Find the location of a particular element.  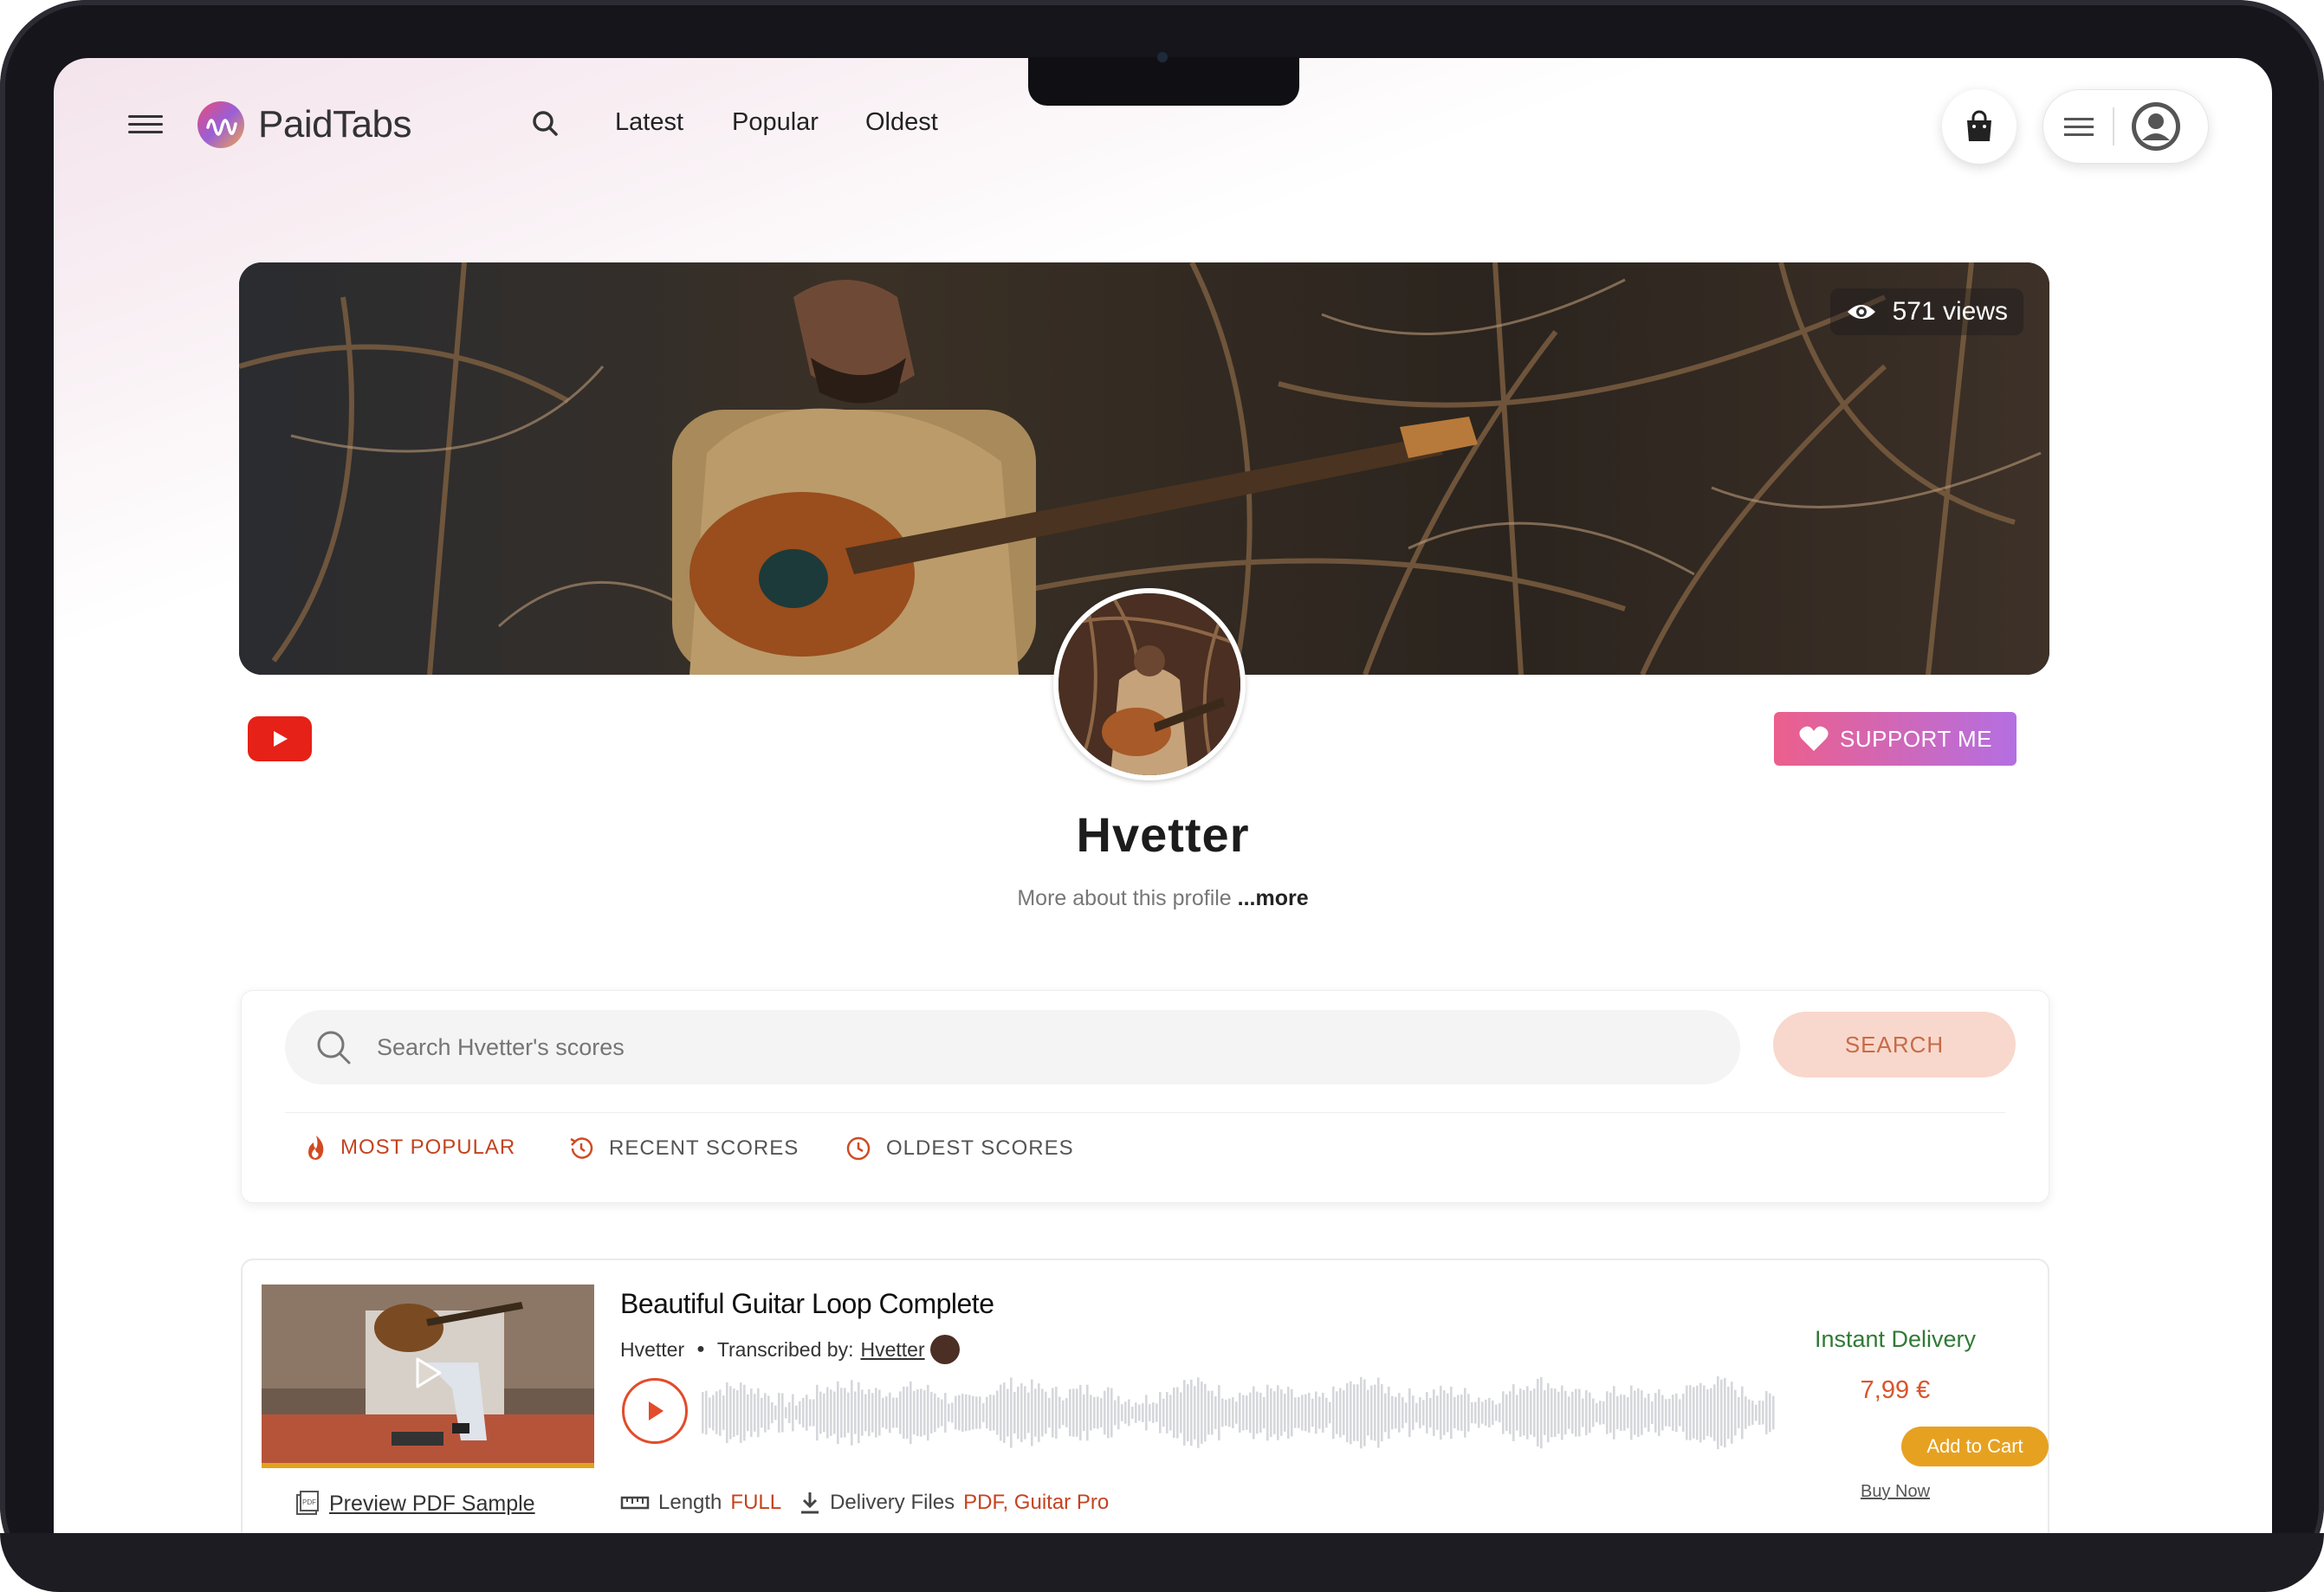

score-thumbnail is located at coordinates (428, 1376).